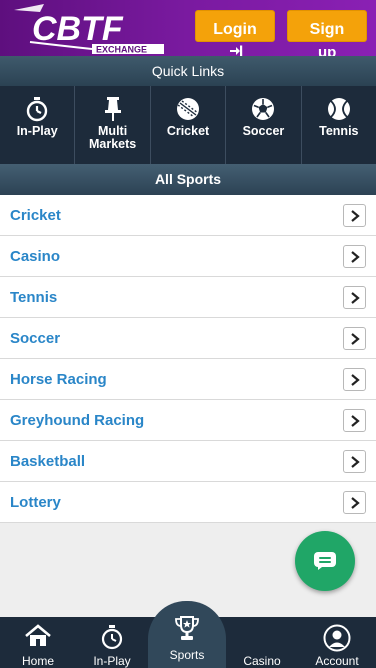 This screenshot has height=668, width=376. What do you see at coordinates (78, 29) in the screenshot?
I see `brand-name: CBTF` at bounding box center [78, 29].